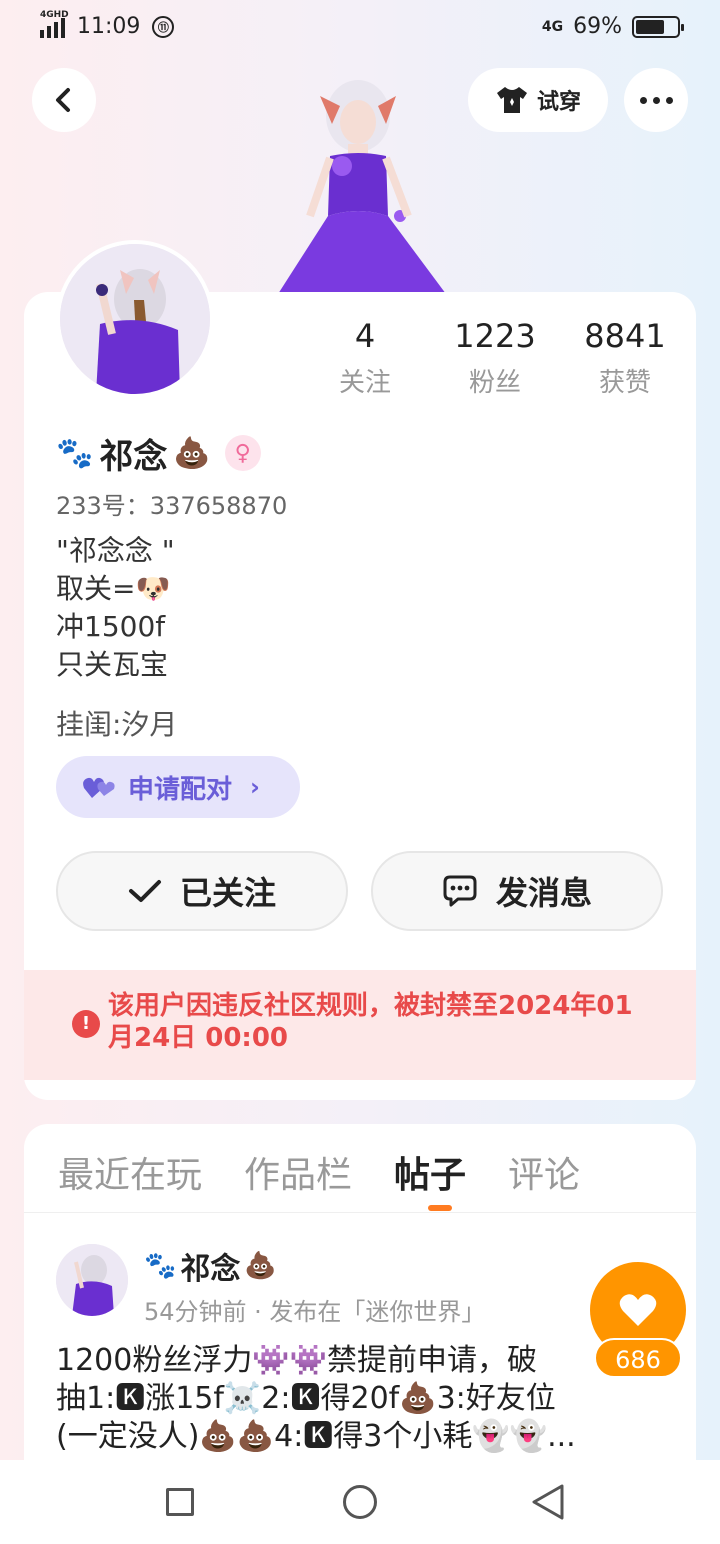 The width and height of the screenshot is (720, 1544). I want to click on stat-value: 1223, so click(495, 336).